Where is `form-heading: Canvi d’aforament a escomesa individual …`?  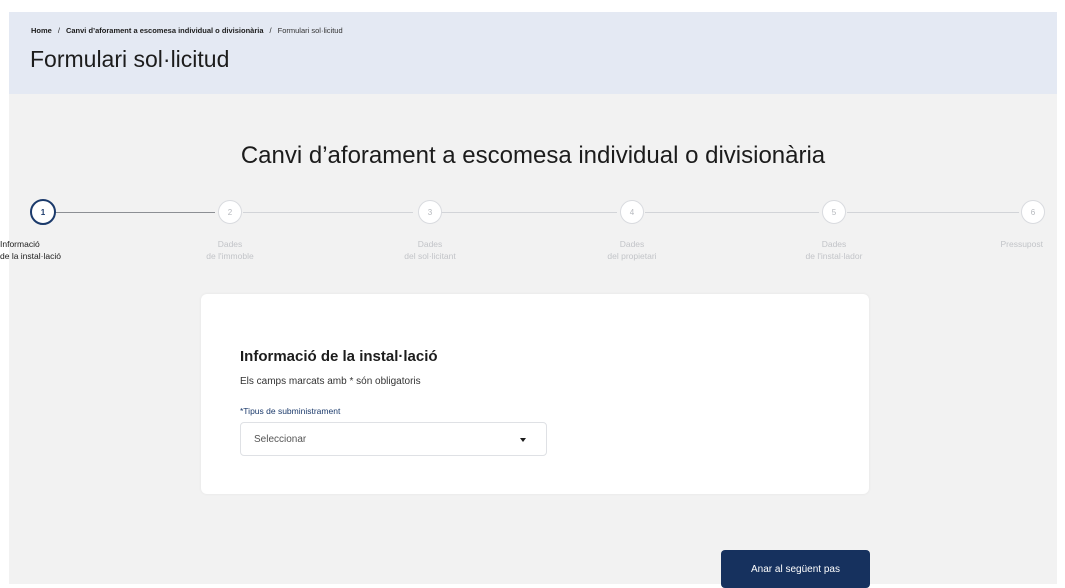
form-heading: Canvi d’aforament a escomesa individual … is located at coordinates (533, 155).